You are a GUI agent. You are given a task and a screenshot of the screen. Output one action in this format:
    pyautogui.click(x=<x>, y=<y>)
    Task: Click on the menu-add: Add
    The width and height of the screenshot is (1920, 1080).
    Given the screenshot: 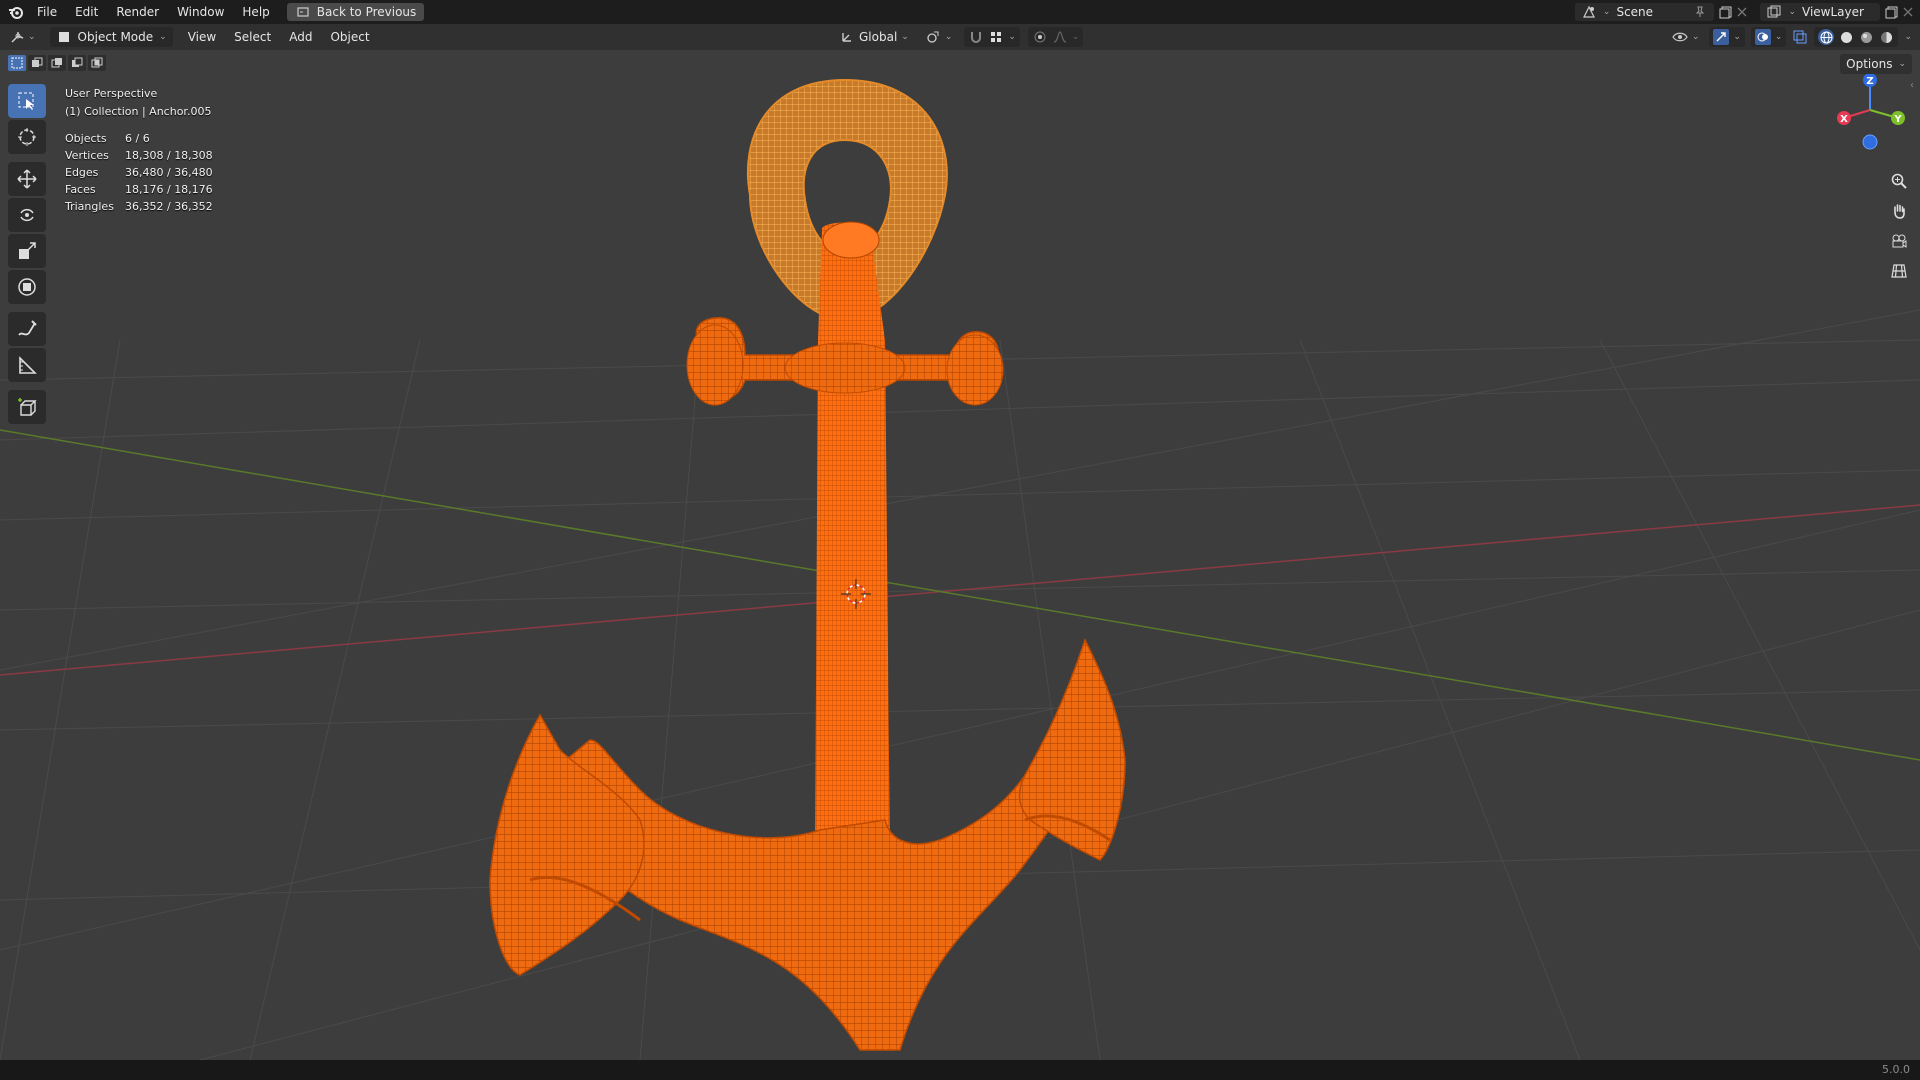 What is the action you would take?
    pyautogui.click(x=300, y=37)
    